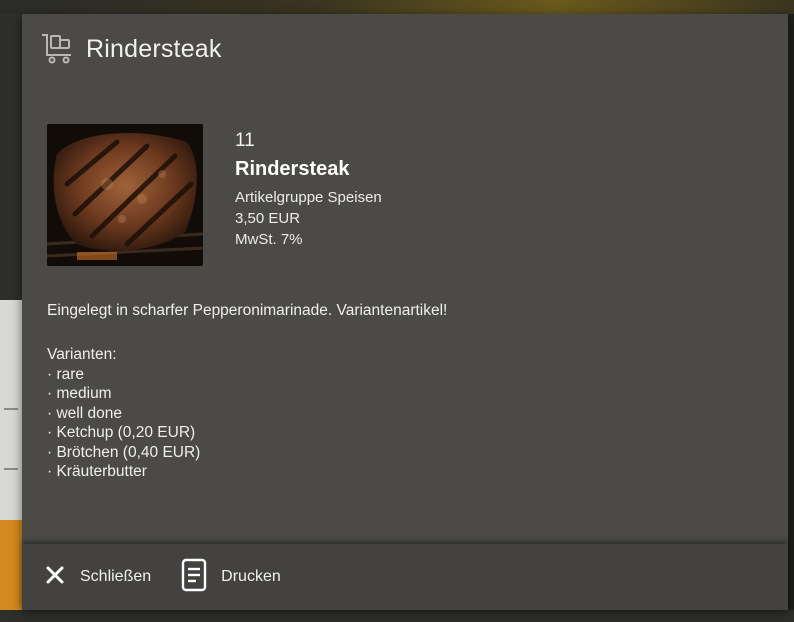  I want to click on background-highlight-strip, so click(11, 565).